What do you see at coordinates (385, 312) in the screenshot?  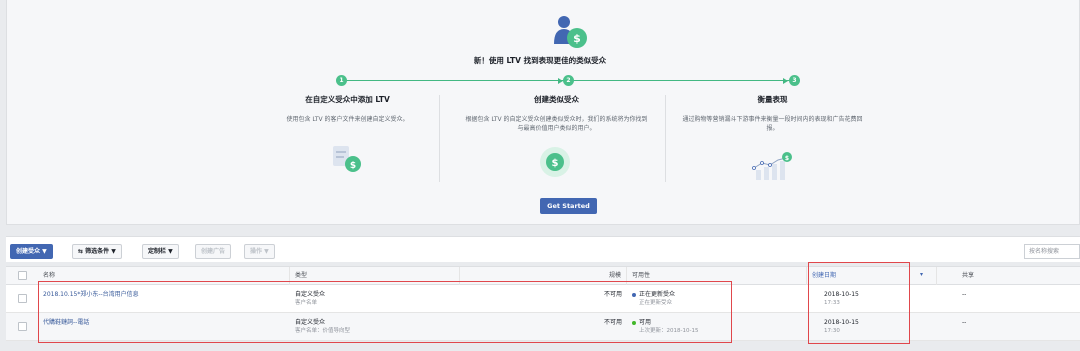 I see `annotation-highlight-rows` at bounding box center [385, 312].